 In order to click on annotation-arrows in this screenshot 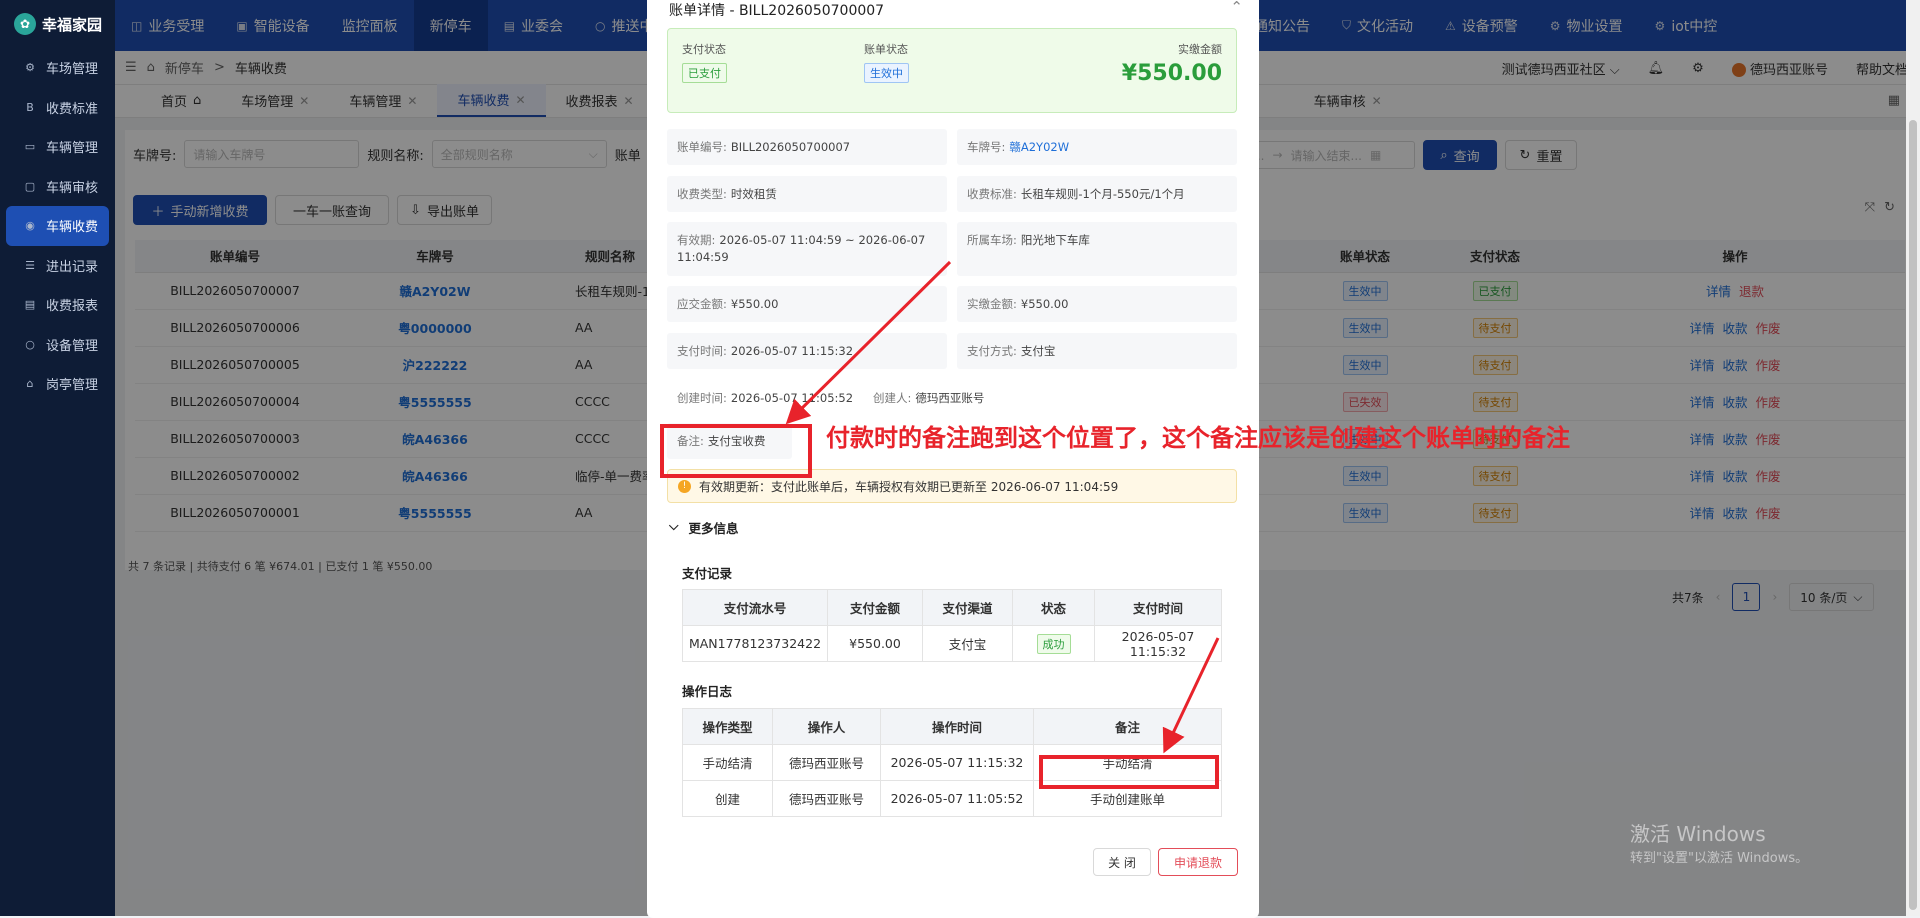, I will do `click(1002, 507)`.